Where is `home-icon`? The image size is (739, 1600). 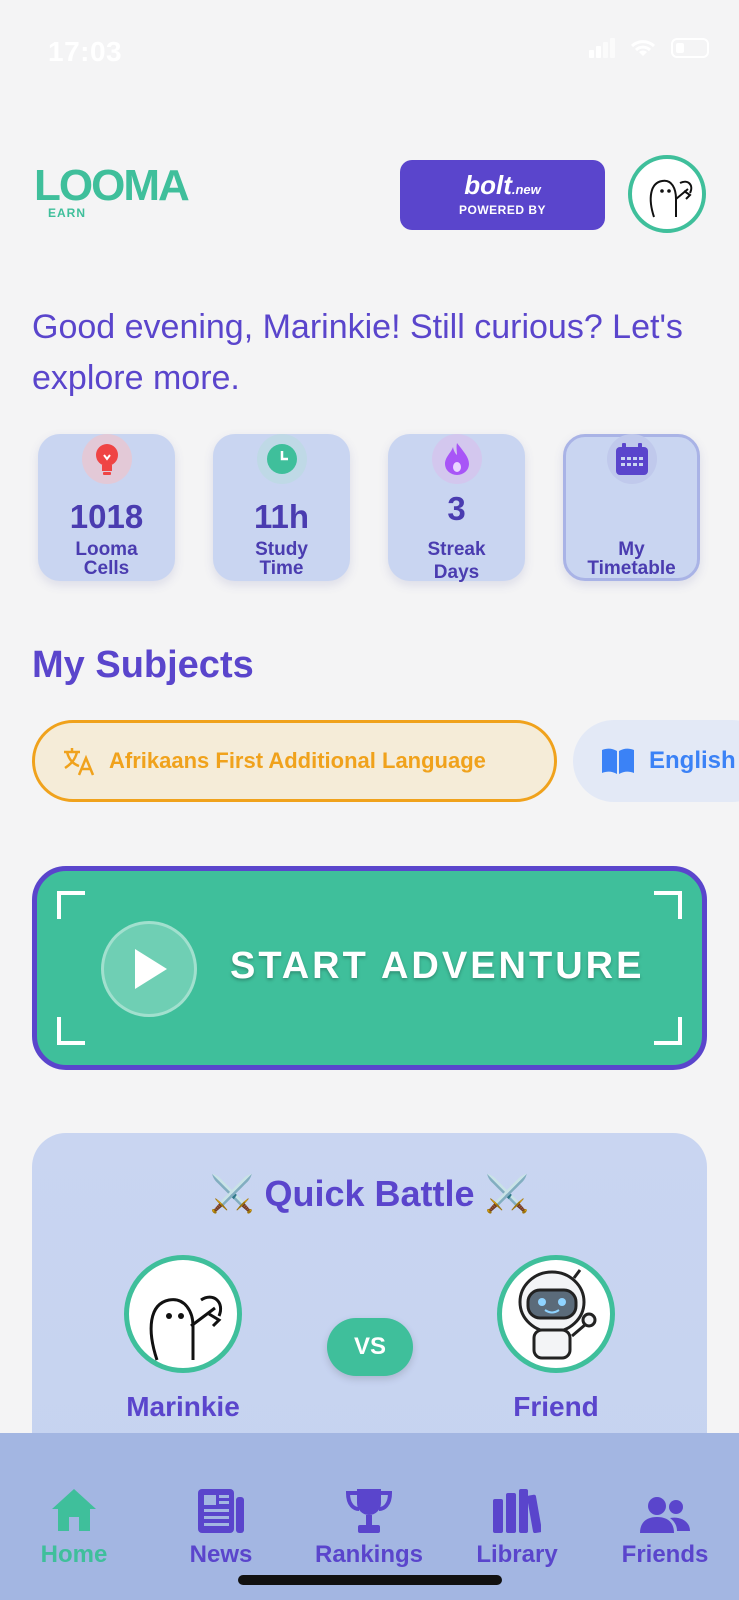 home-icon is located at coordinates (74, 1503).